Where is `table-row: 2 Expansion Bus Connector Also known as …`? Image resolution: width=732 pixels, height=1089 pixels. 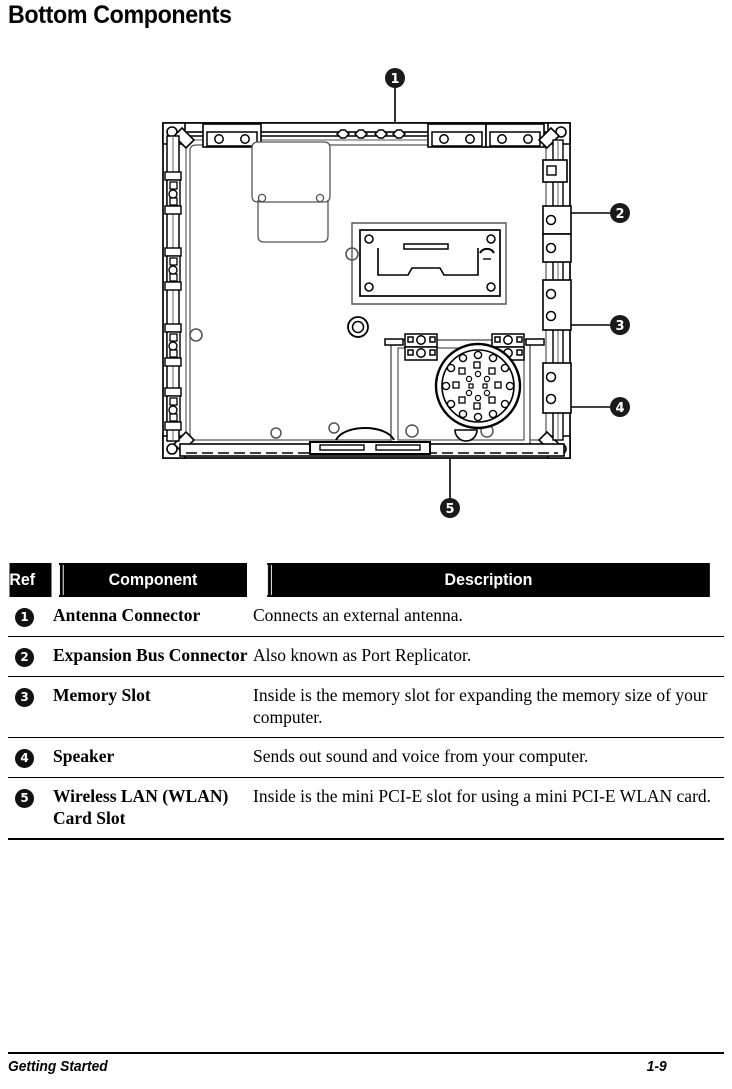 table-row: 2 Expansion Bus Connector Also known as … is located at coordinates (366, 656).